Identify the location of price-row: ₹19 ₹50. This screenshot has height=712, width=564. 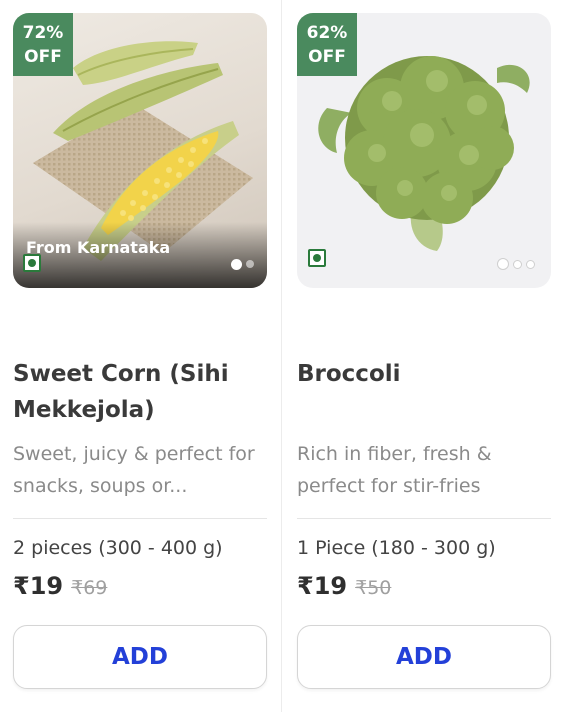
(344, 586).